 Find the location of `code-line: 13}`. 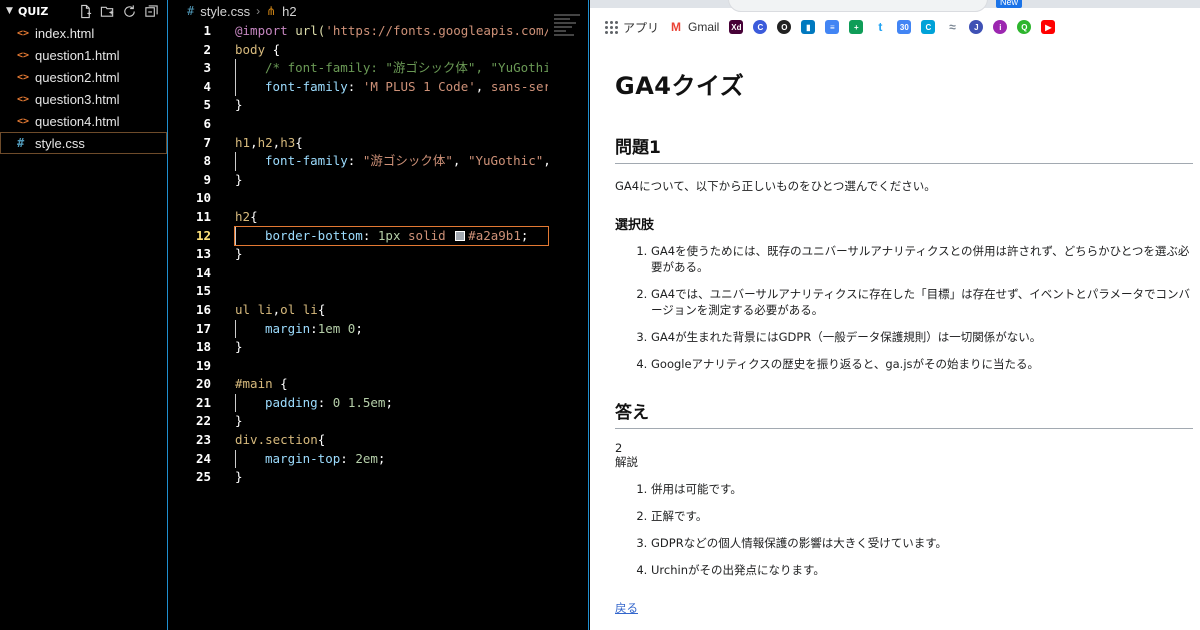

code-line: 13} is located at coordinates (378, 254).